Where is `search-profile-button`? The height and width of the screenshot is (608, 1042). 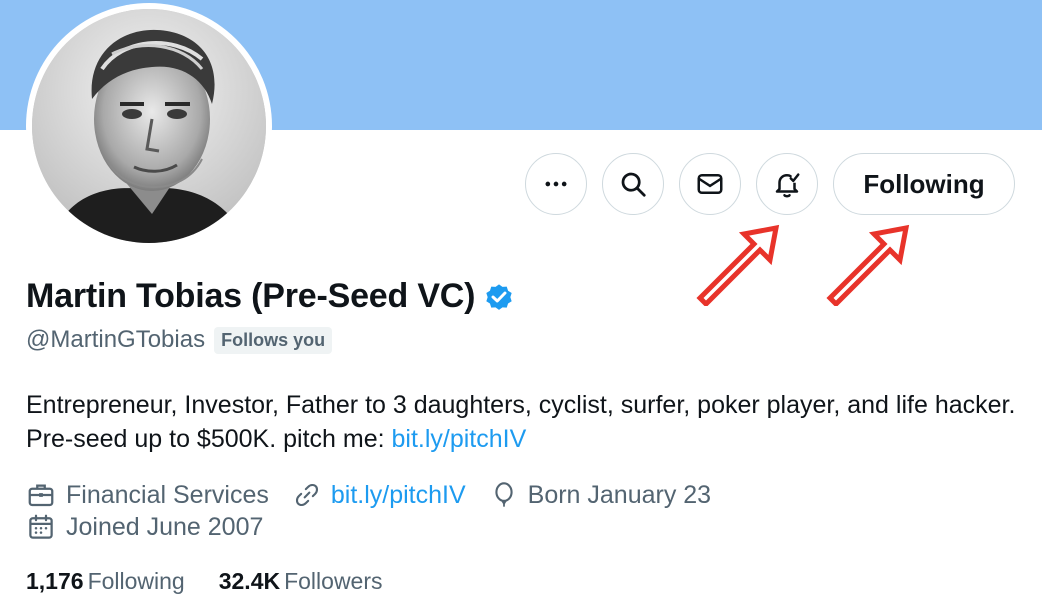
search-profile-button is located at coordinates (633, 184).